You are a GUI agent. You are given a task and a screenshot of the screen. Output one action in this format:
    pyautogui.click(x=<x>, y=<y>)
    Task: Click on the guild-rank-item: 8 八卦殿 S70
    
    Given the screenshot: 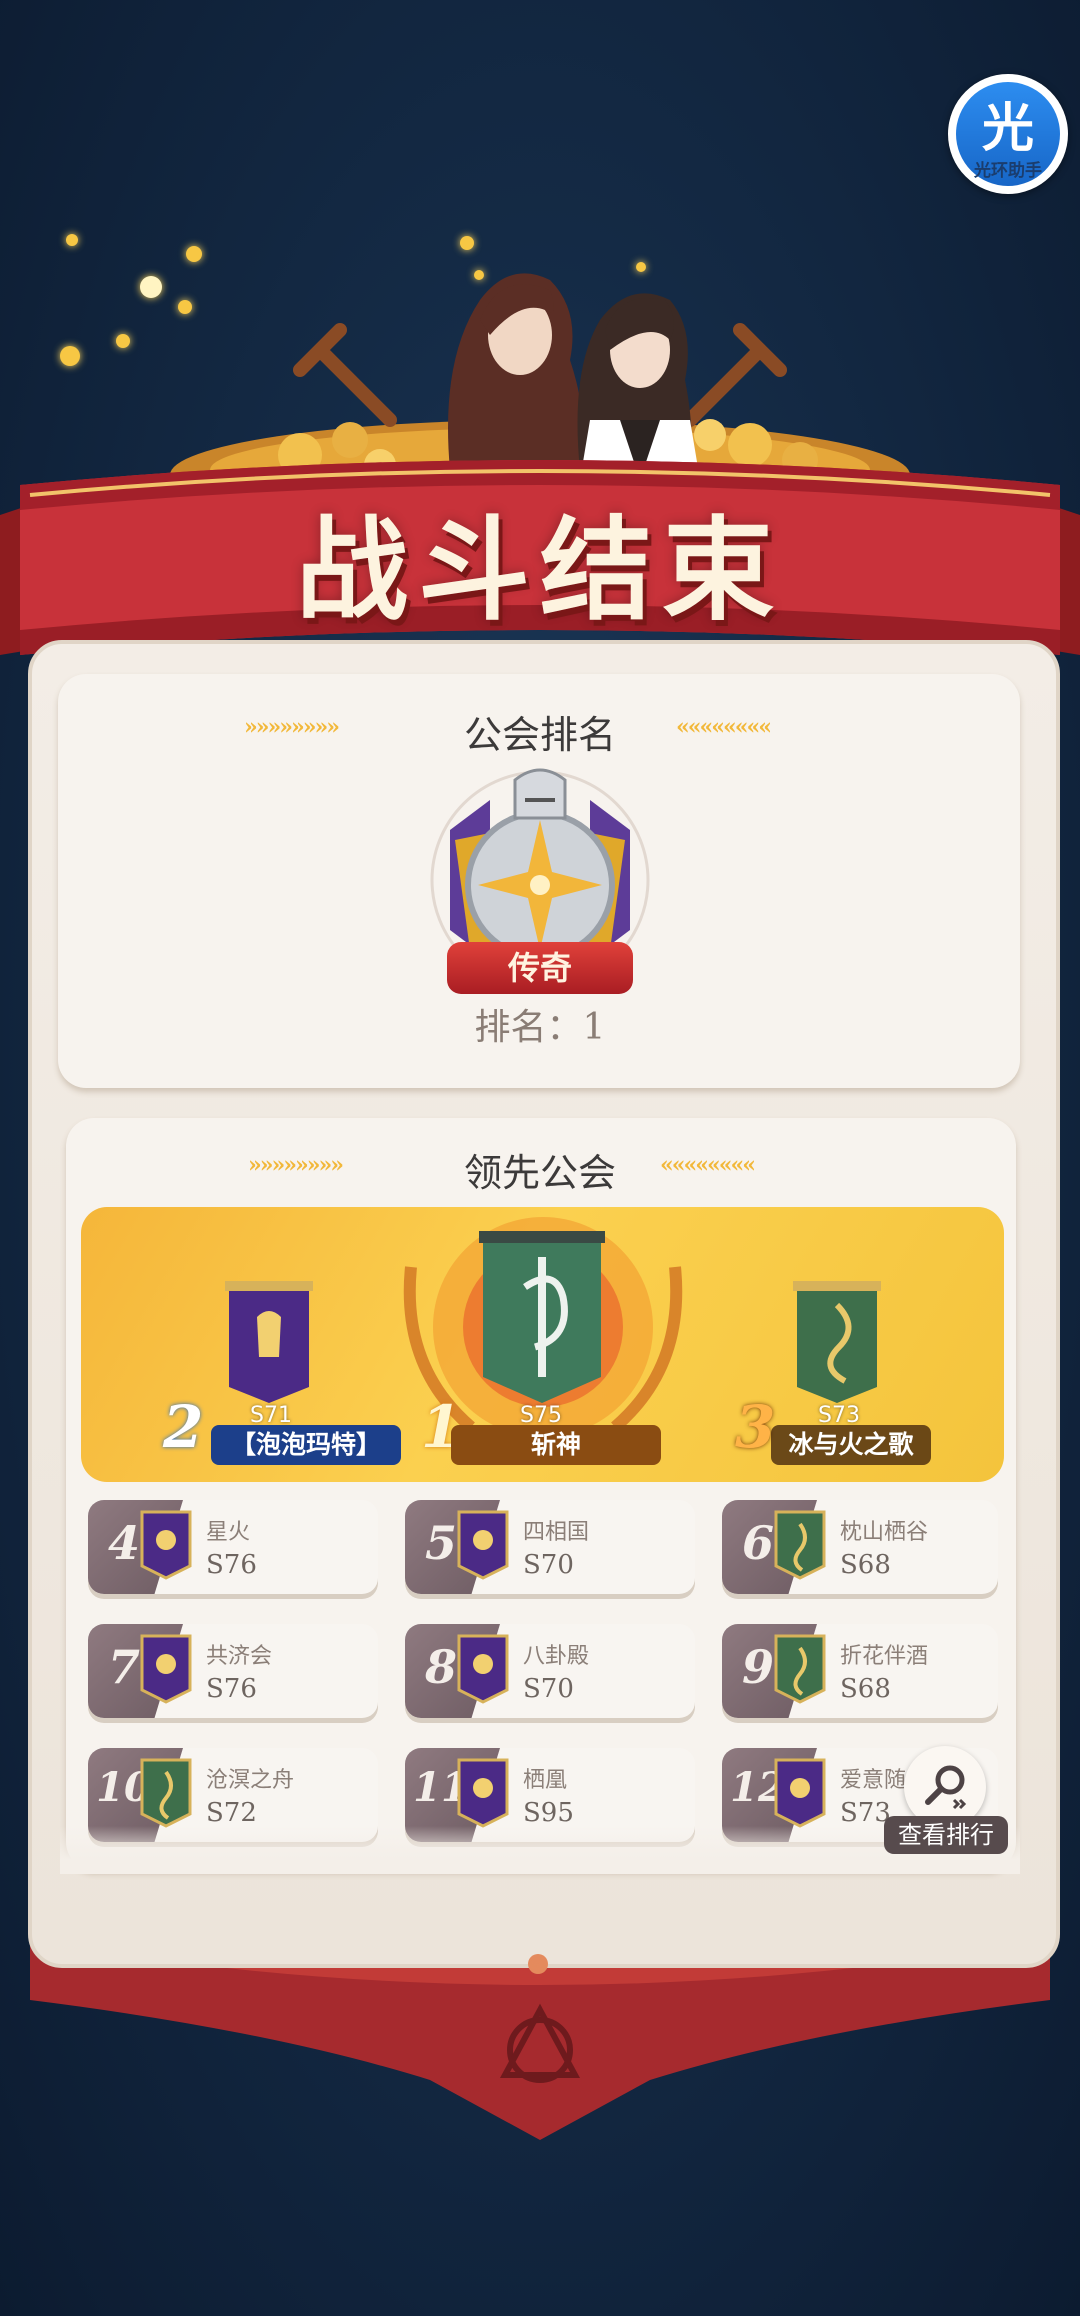 What is the action you would take?
    pyautogui.click(x=550, y=1671)
    